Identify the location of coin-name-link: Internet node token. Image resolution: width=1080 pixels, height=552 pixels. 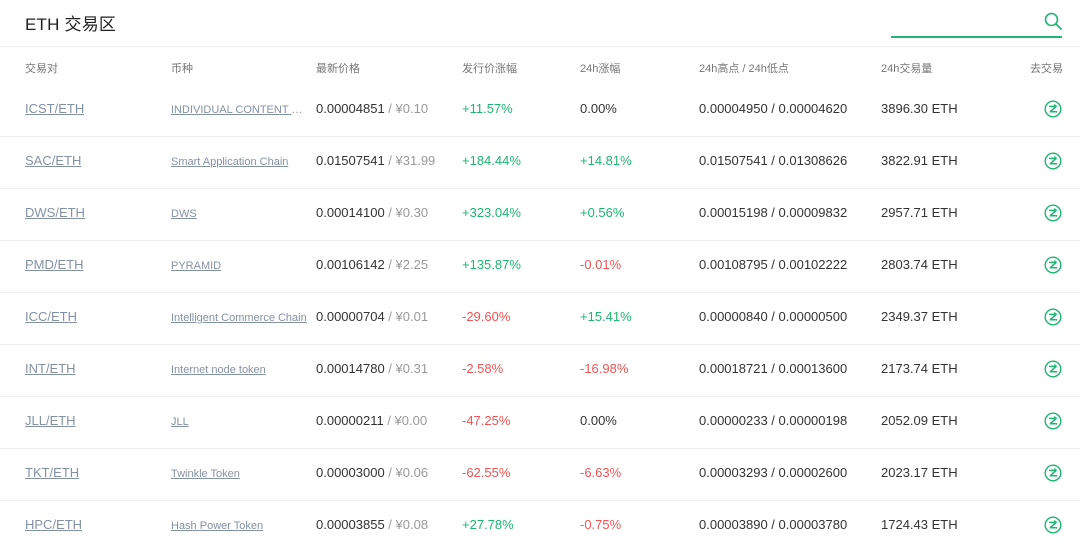
(240, 370).